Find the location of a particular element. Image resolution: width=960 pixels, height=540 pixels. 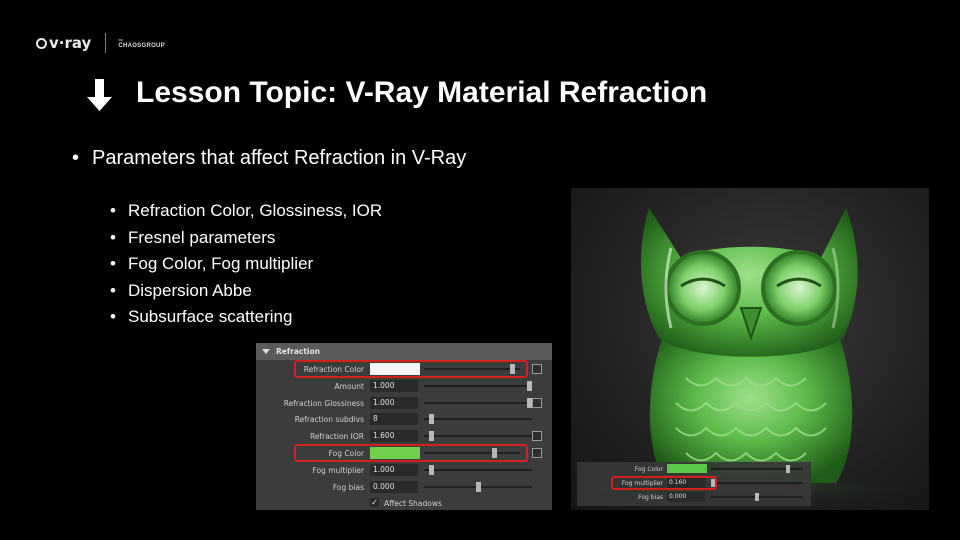

sub-bullet: Fog Color, Fog multiplier is located at coordinates (246, 266).